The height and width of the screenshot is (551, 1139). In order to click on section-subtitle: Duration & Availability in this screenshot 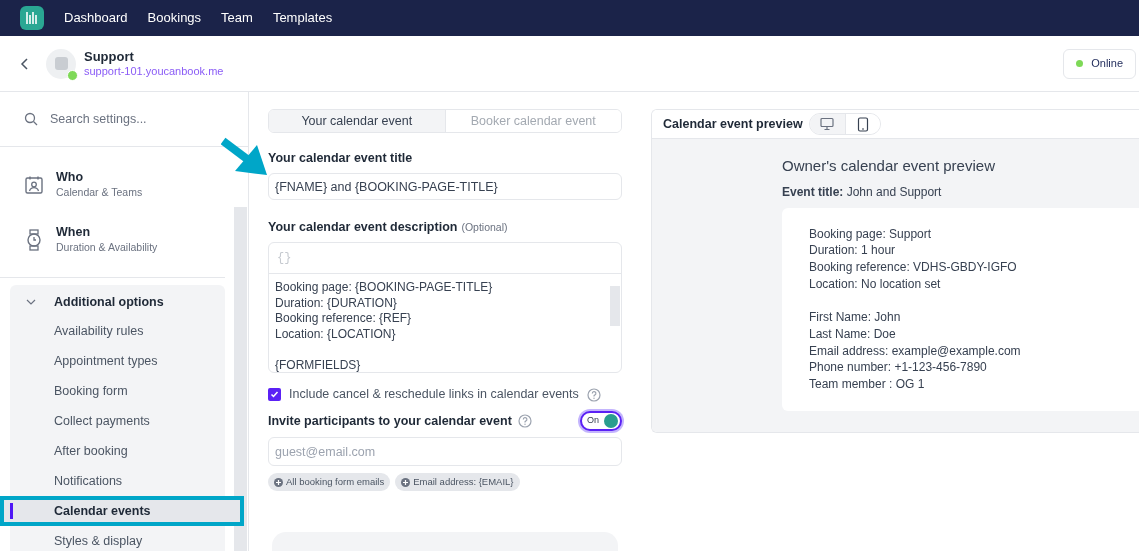, I will do `click(107, 247)`.